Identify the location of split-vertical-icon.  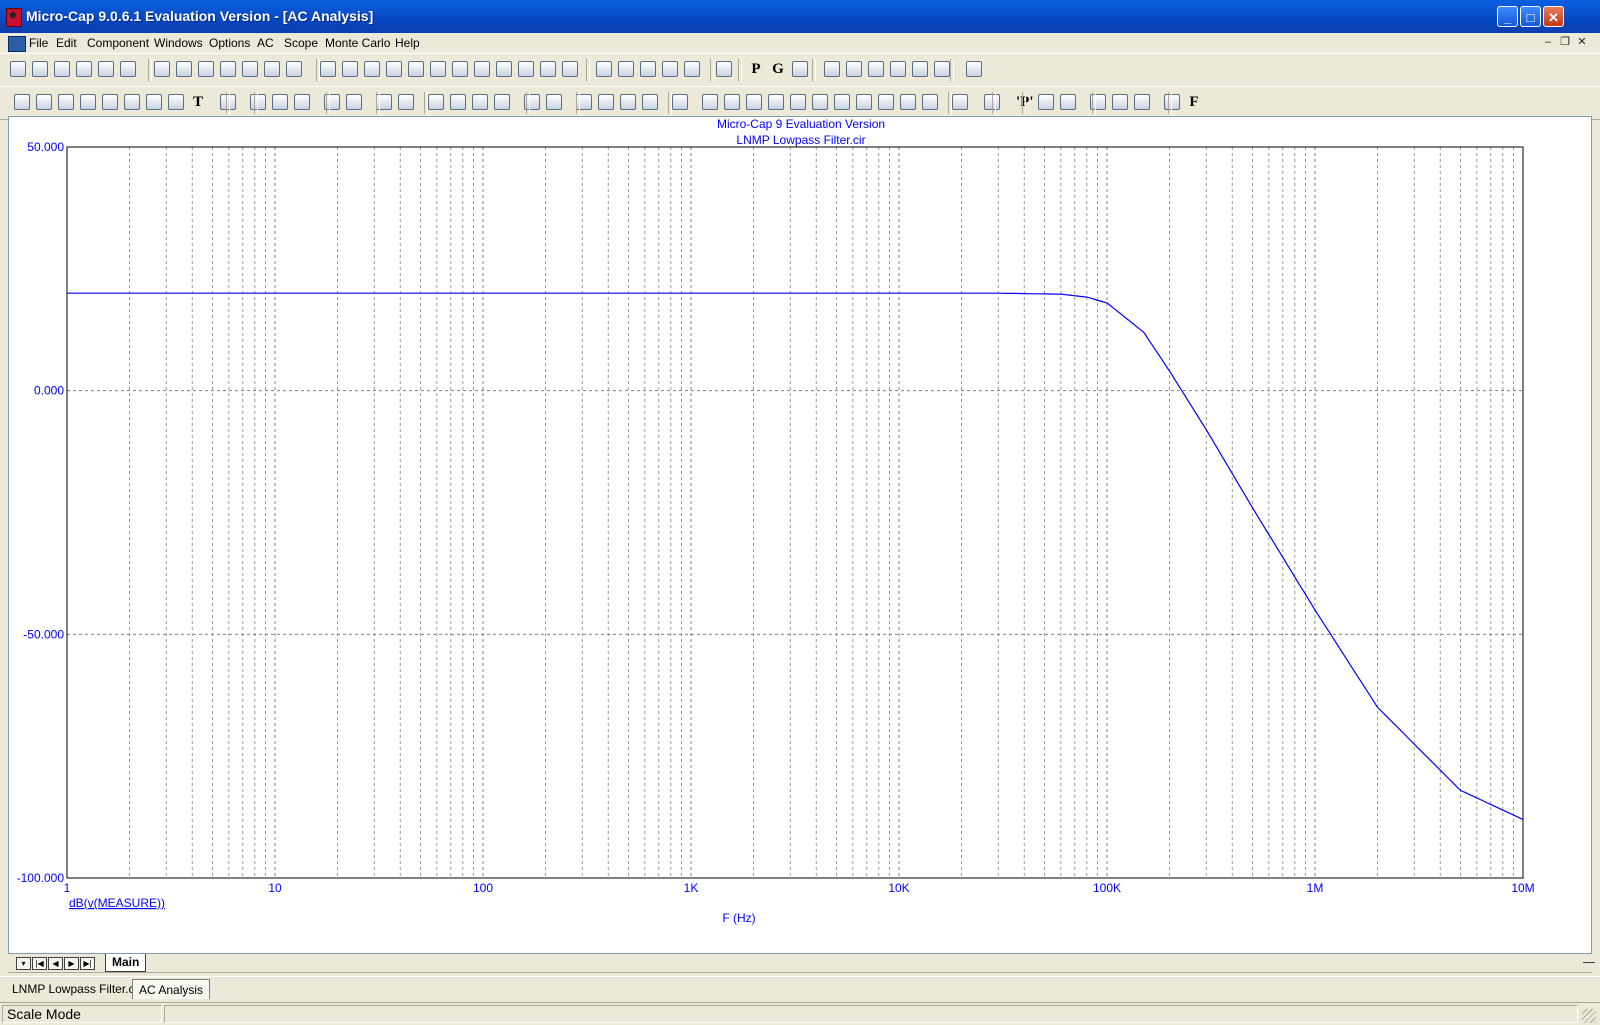
(626, 69).